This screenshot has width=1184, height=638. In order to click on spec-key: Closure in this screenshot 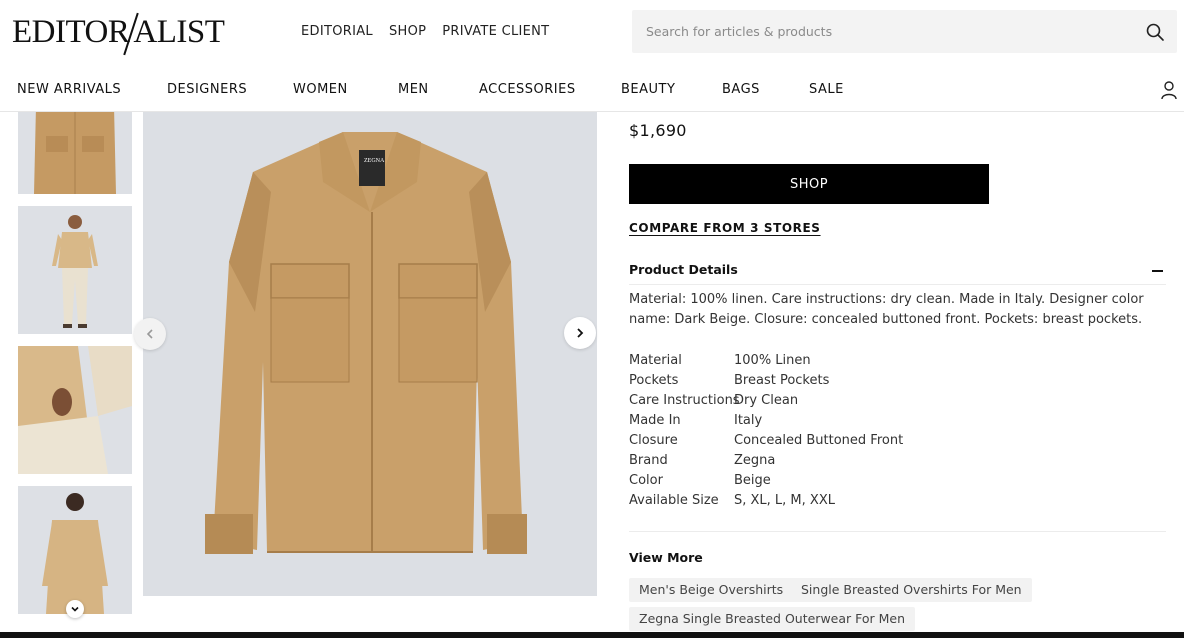, I will do `click(653, 440)`.